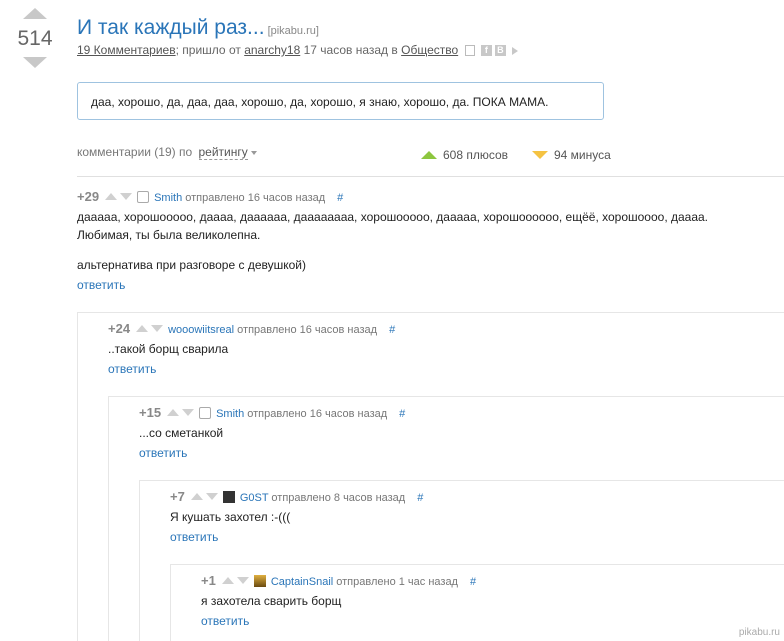  Describe the element at coordinates (481, 581) in the screenshot. I see `comment-header: +1 CaptainSnail отправлено 1 час назад #` at that location.